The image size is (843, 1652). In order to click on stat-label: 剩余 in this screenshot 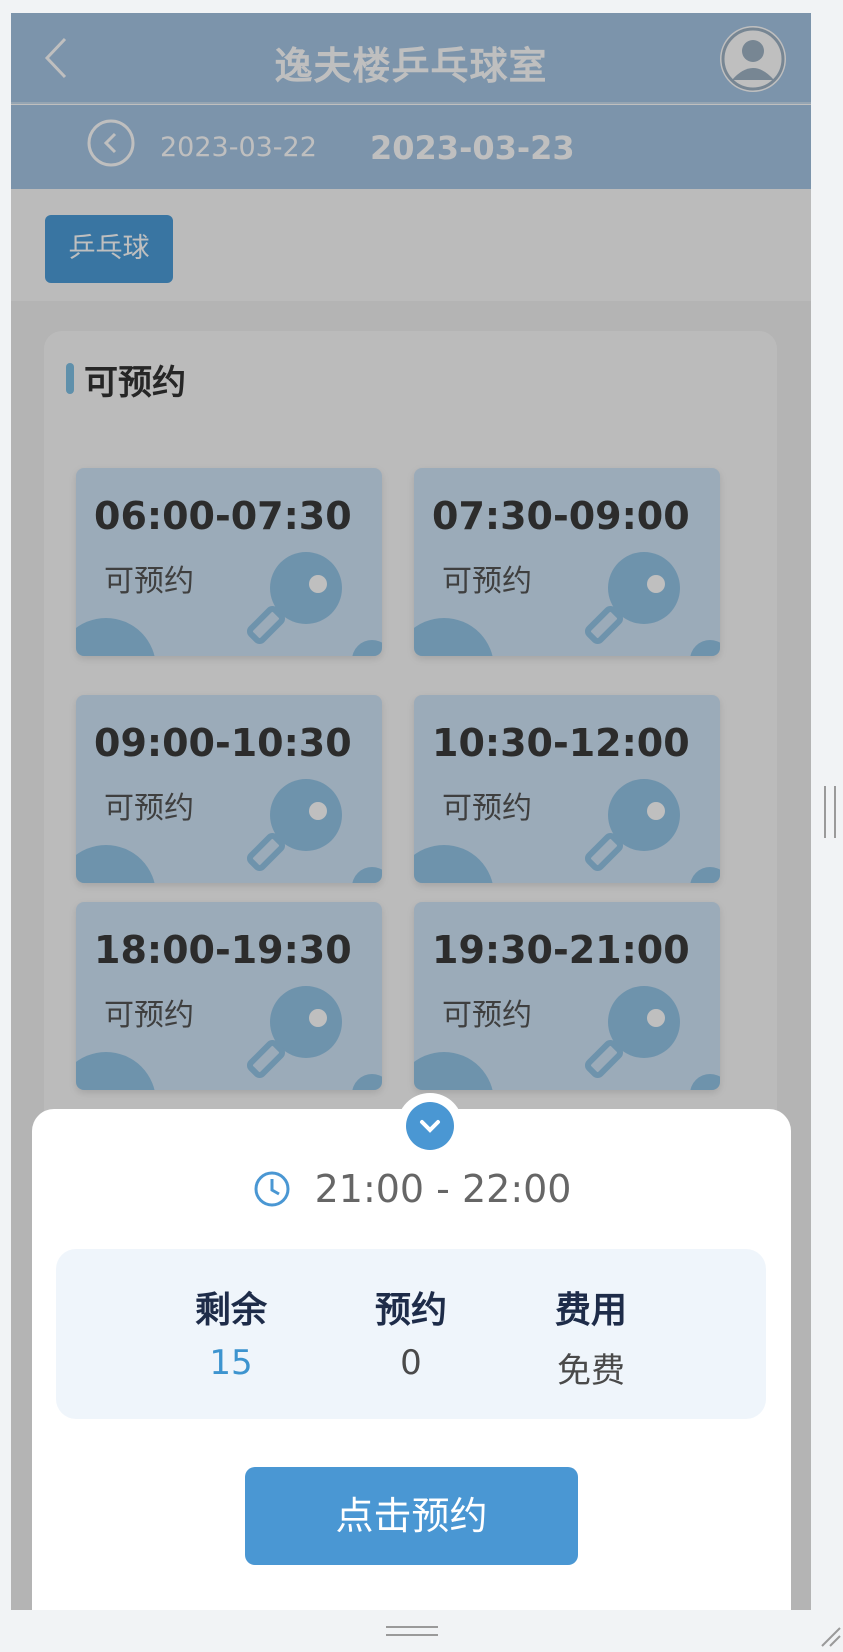, I will do `click(230, 1310)`.